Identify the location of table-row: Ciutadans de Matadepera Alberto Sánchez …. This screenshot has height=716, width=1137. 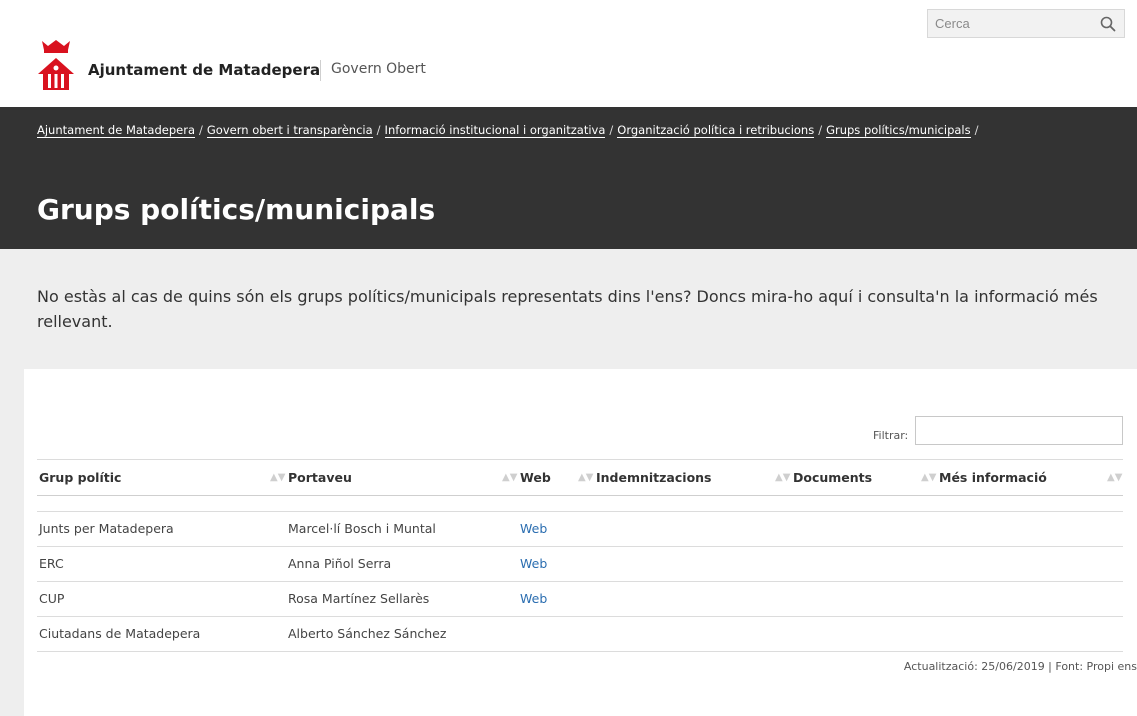
(580, 634).